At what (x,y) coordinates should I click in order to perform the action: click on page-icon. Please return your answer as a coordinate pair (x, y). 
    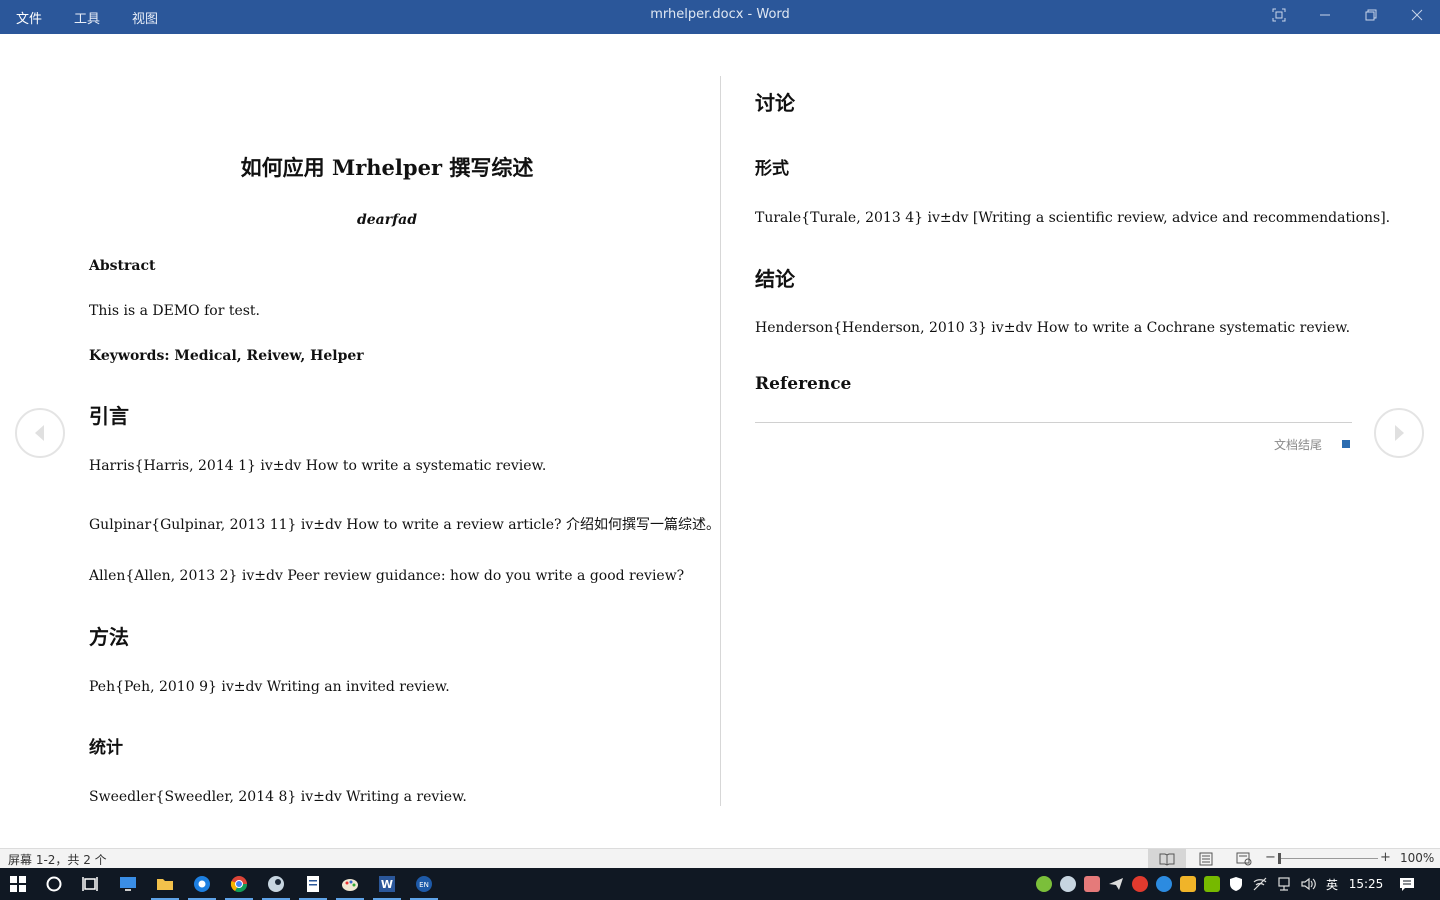
    Looking at the image, I should click on (1206, 858).